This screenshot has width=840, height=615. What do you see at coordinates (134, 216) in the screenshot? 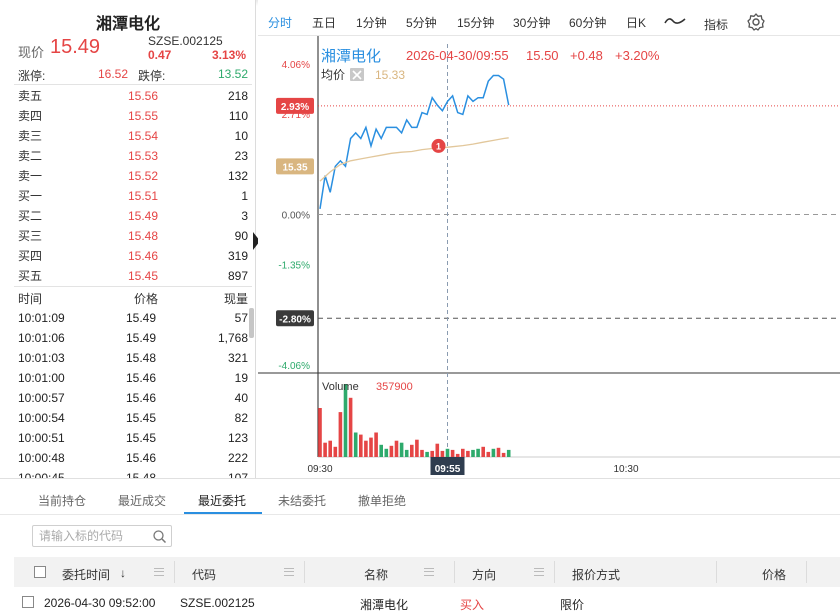
I see `orderbook-row: 买二 15.49 3` at bounding box center [134, 216].